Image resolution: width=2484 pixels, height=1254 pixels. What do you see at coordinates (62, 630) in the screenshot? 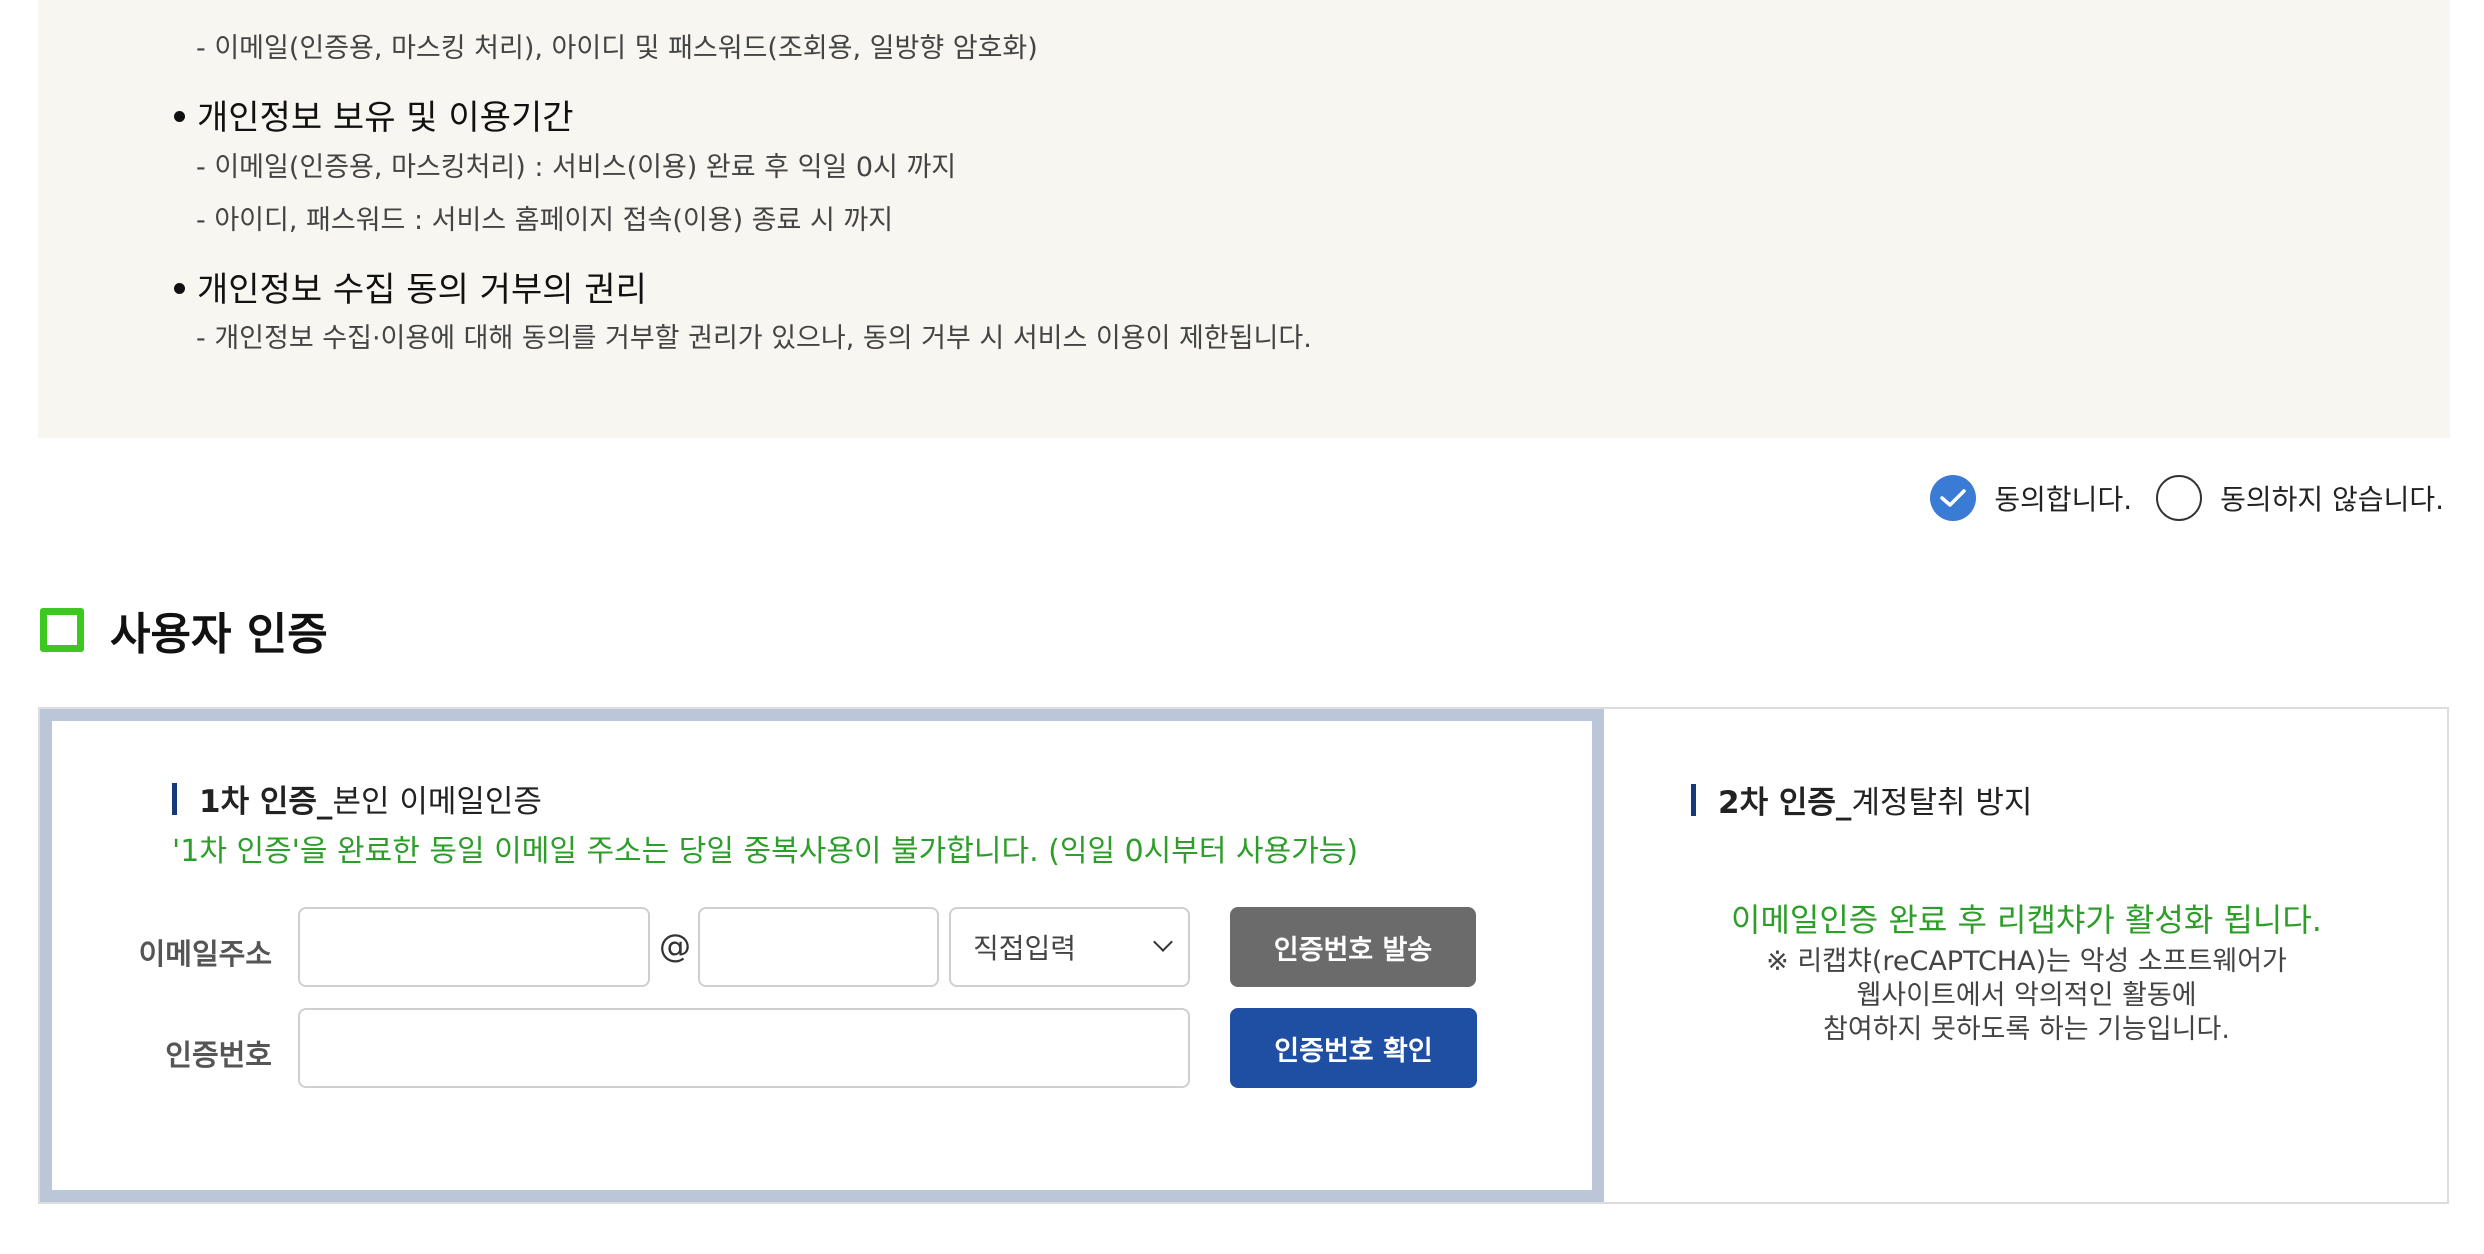
I see `green-square-icon` at bounding box center [62, 630].